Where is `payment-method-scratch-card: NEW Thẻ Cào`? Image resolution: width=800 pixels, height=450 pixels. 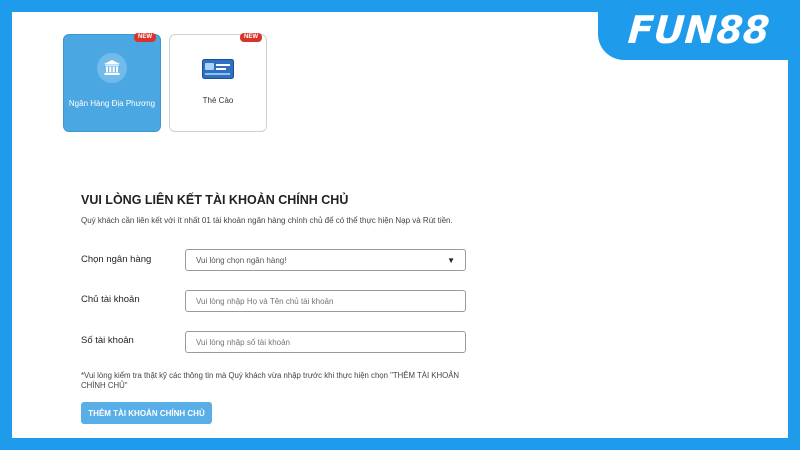 payment-method-scratch-card: NEW Thẻ Cào is located at coordinates (218, 82).